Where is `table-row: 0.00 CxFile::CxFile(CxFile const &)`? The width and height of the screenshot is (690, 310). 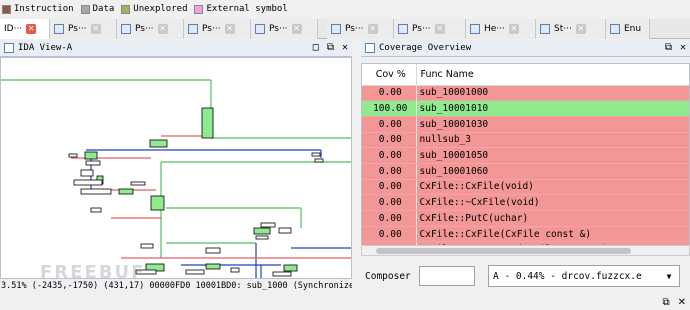
table-row: 0.00 CxFile::CxFile(CxFile const &) is located at coordinates (525, 234).